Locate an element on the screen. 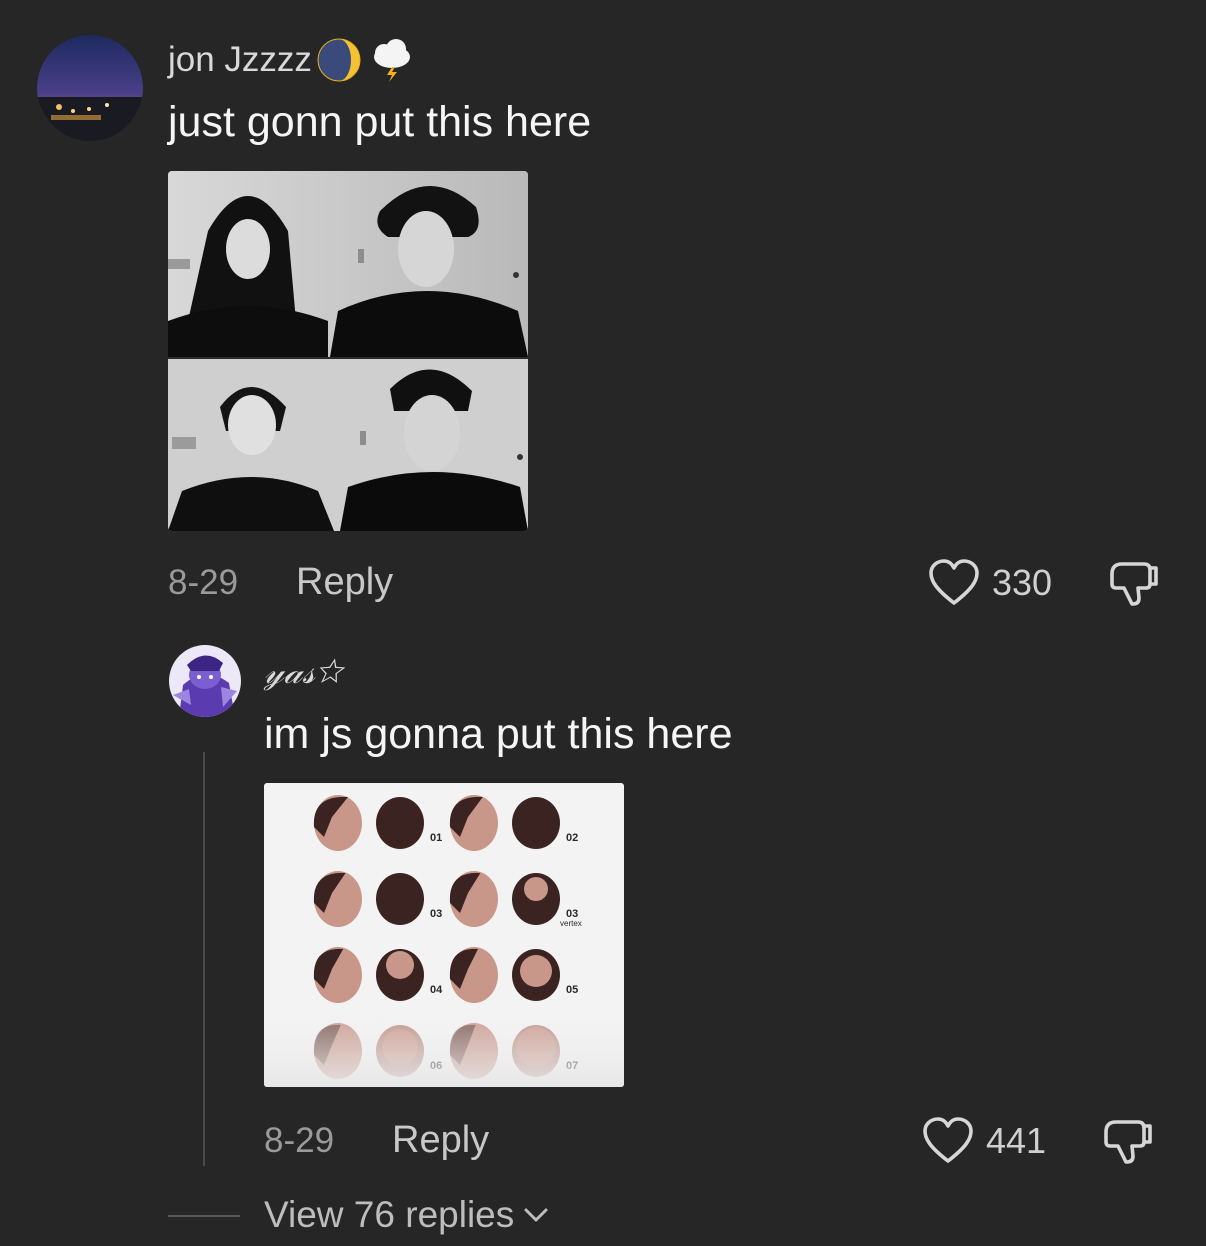  view-replies-label: View 76 replies is located at coordinates (389, 1214).